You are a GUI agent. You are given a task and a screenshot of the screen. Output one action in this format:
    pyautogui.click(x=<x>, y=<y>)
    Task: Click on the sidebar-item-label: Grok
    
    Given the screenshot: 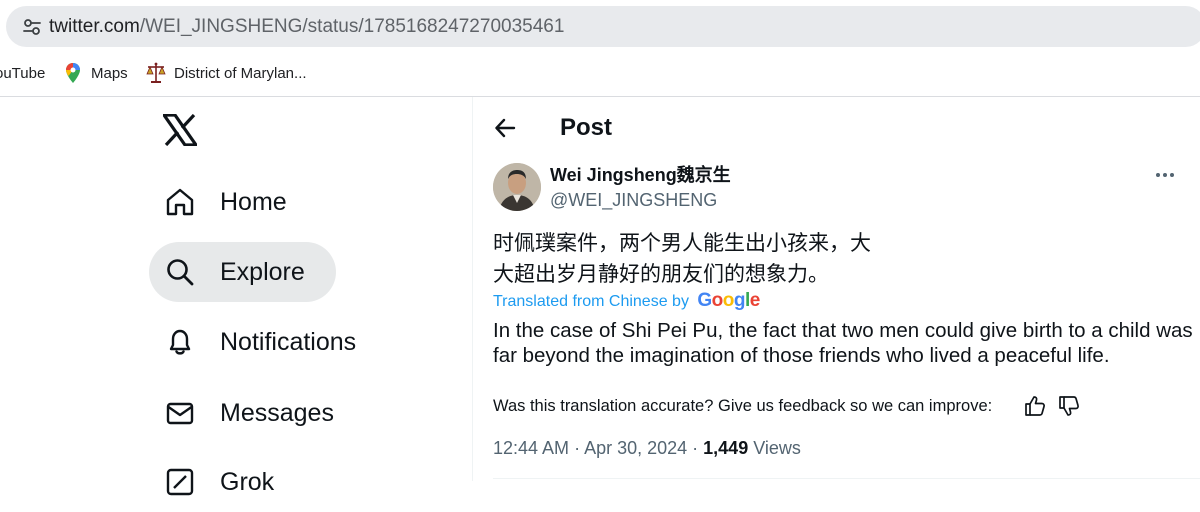 What is the action you would take?
    pyautogui.click(x=247, y=482)
    